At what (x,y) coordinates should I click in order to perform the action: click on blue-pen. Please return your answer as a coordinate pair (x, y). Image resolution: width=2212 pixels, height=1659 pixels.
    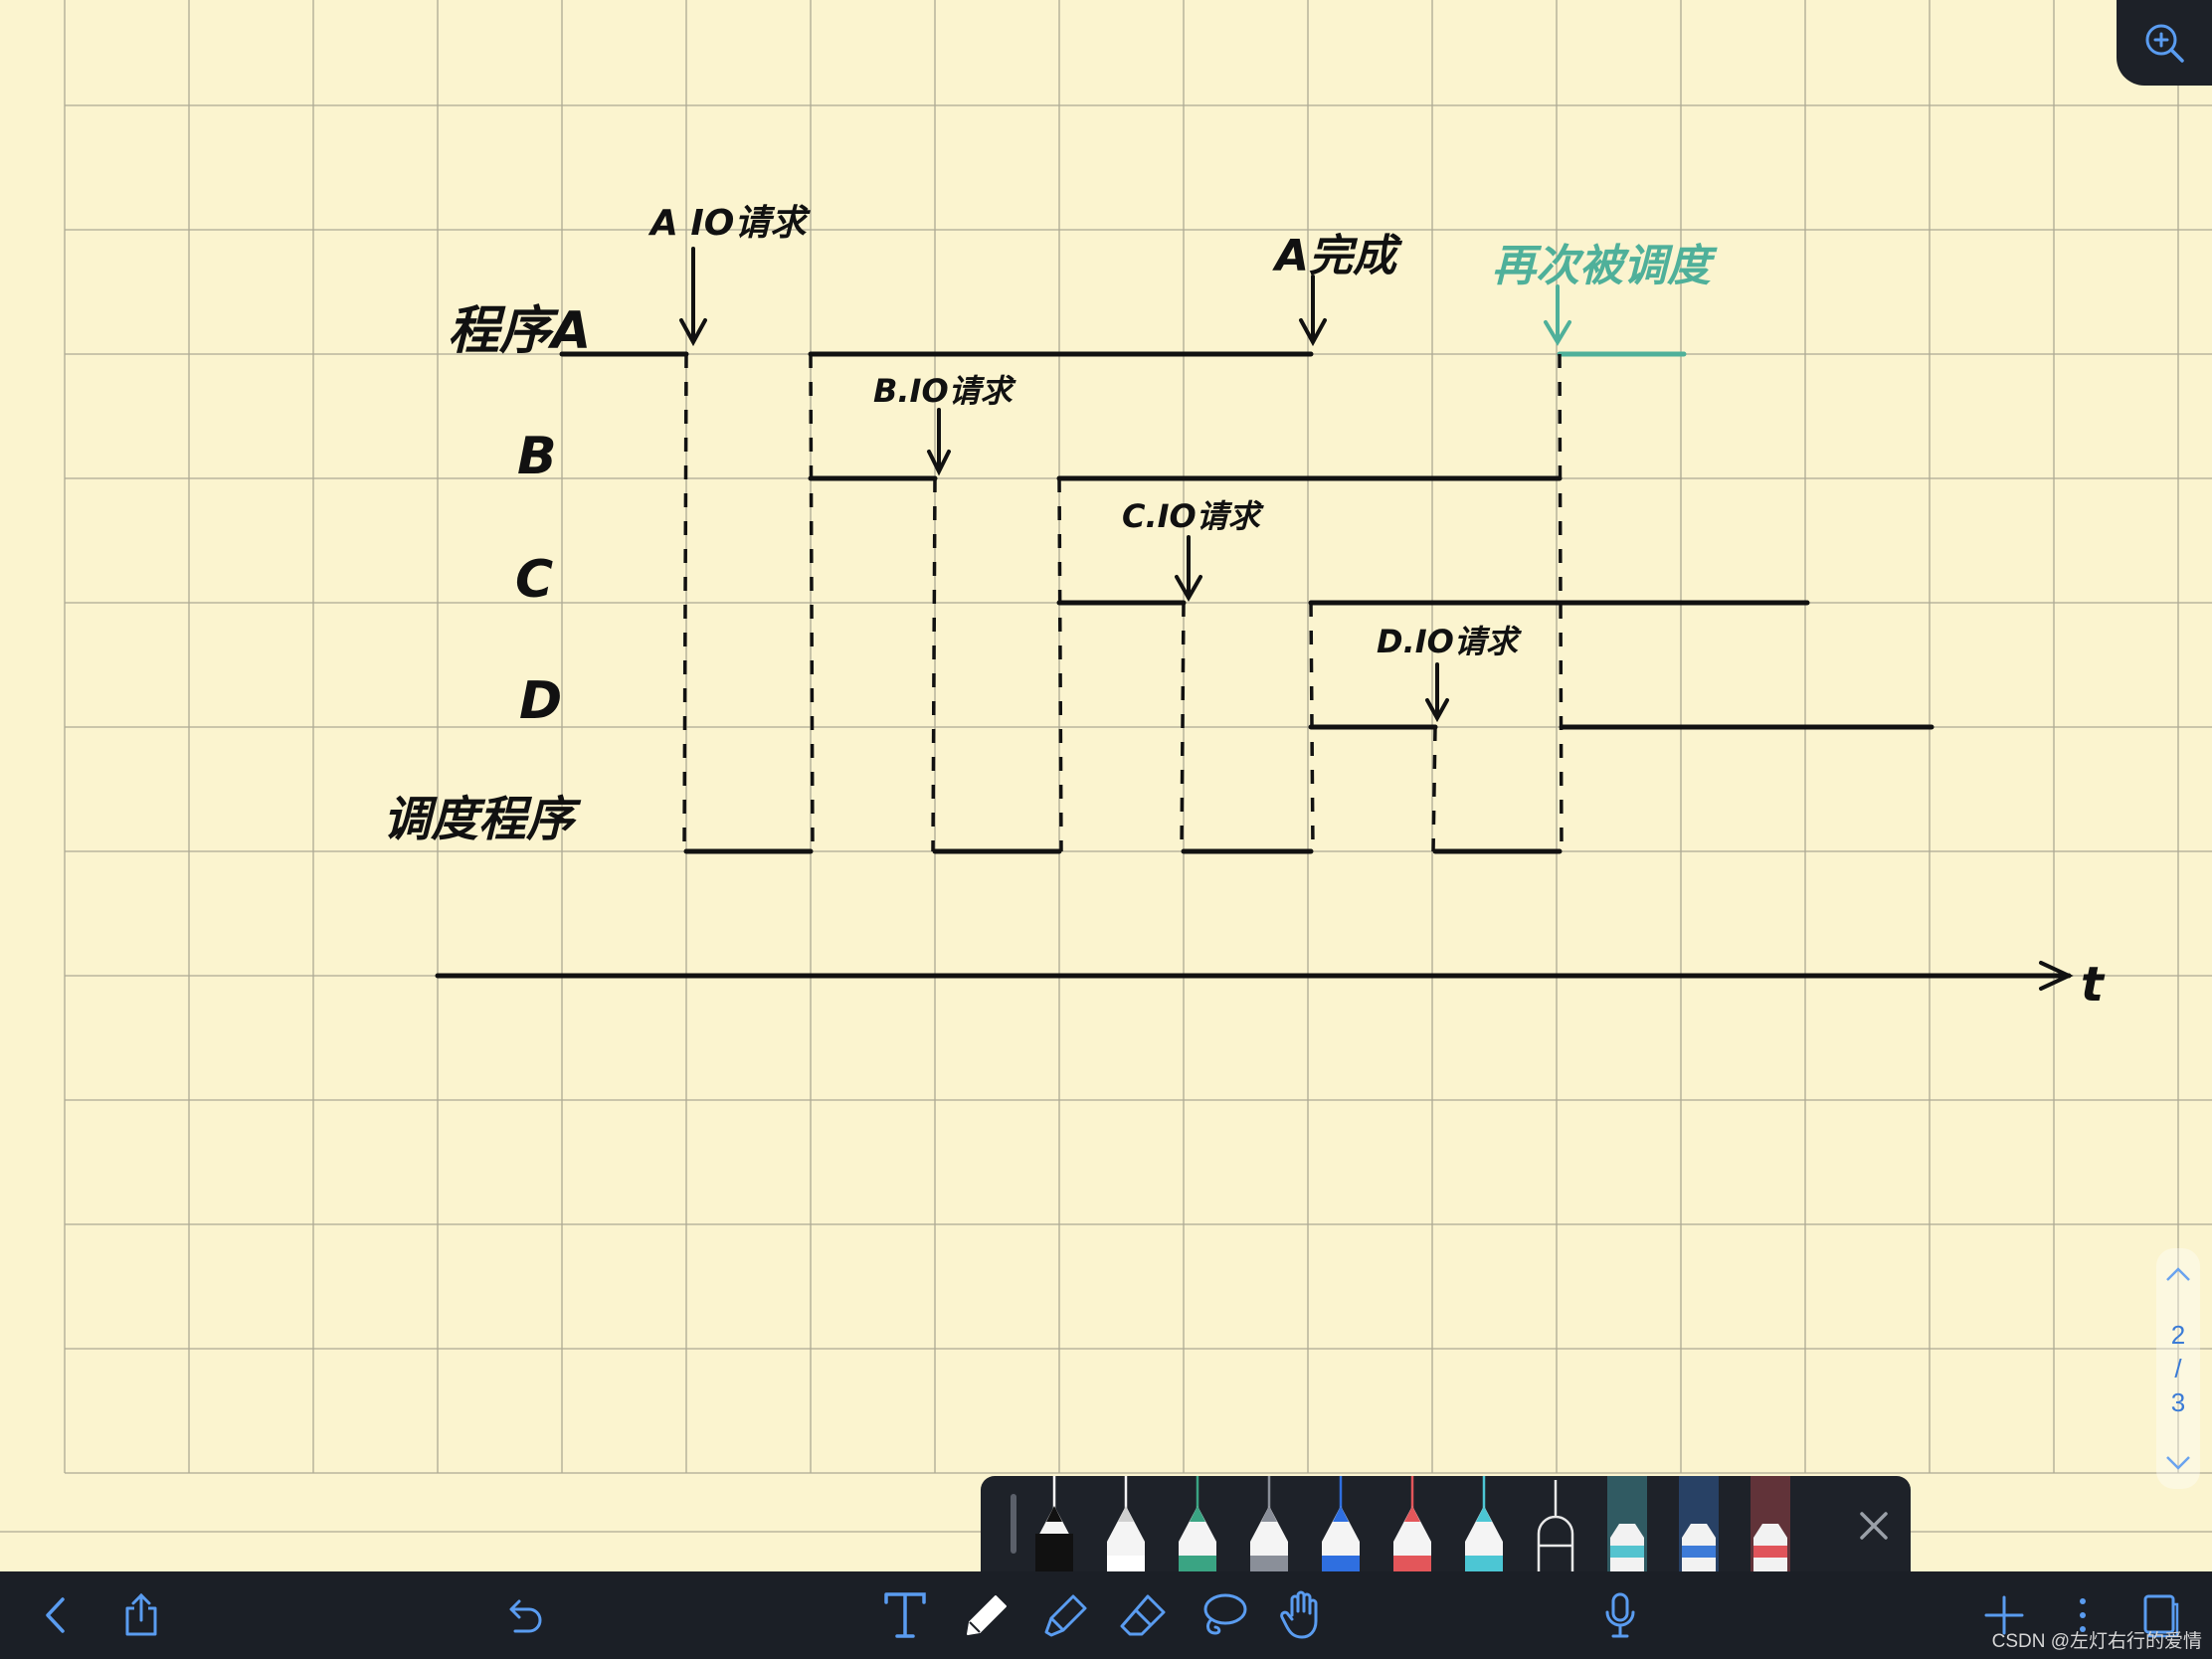
    Looking at the image, I should click on (1341, 1523).